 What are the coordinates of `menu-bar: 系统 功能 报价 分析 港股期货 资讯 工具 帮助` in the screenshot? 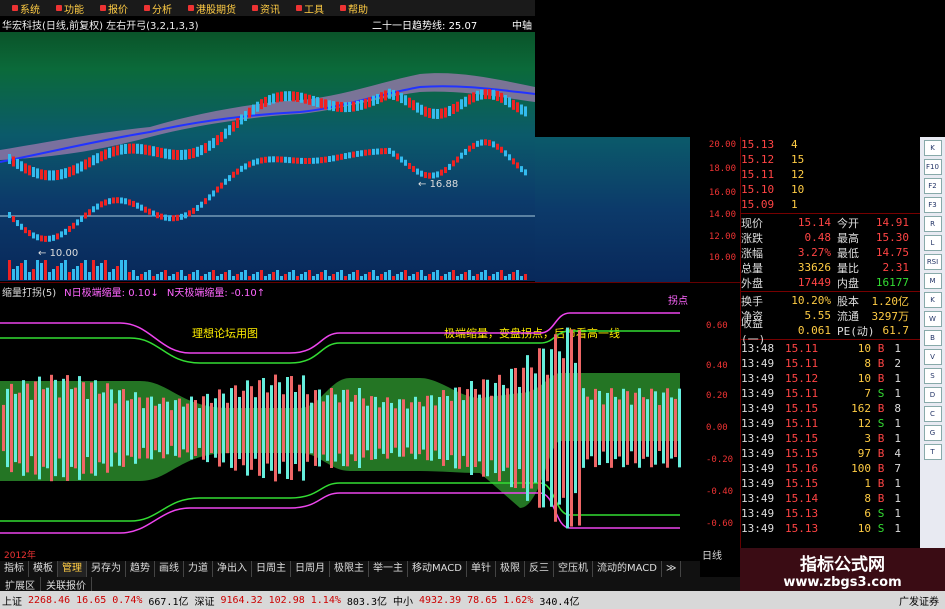 It's located at (267, 8).